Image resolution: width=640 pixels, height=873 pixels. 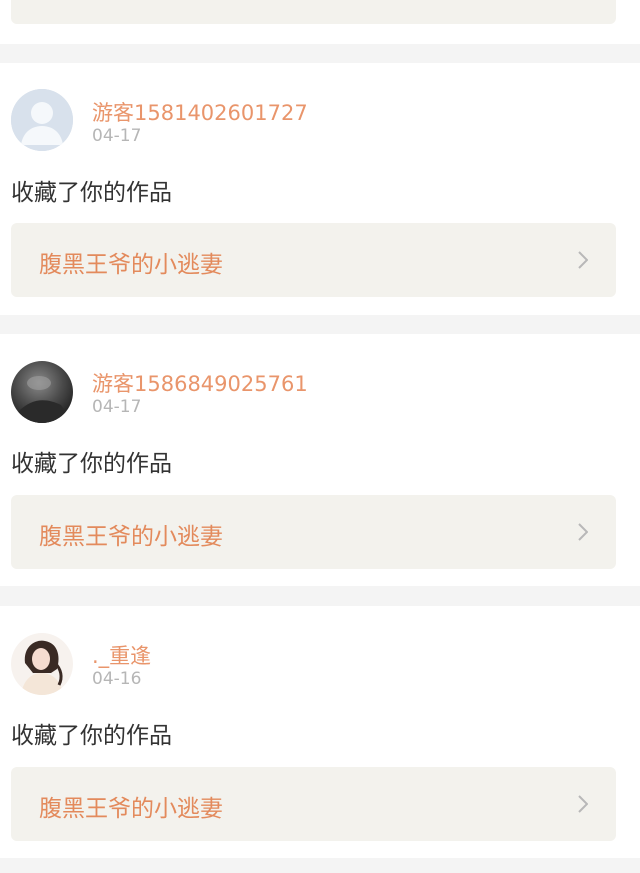 I want to click on username: 游客1581402601727, so click(x=200, y=112).